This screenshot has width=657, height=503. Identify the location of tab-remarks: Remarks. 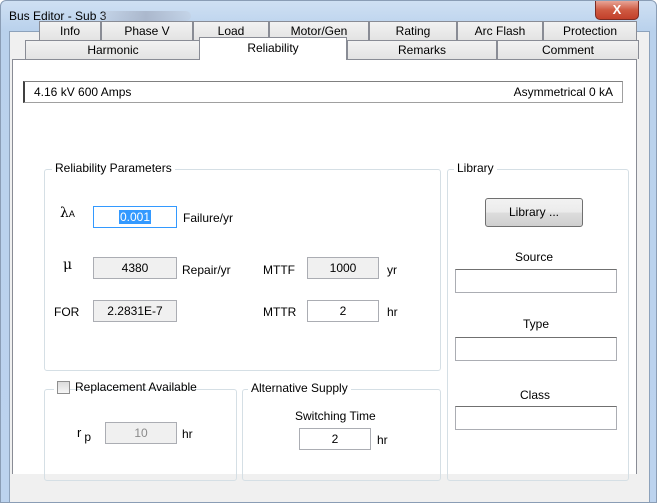
(422, 49).